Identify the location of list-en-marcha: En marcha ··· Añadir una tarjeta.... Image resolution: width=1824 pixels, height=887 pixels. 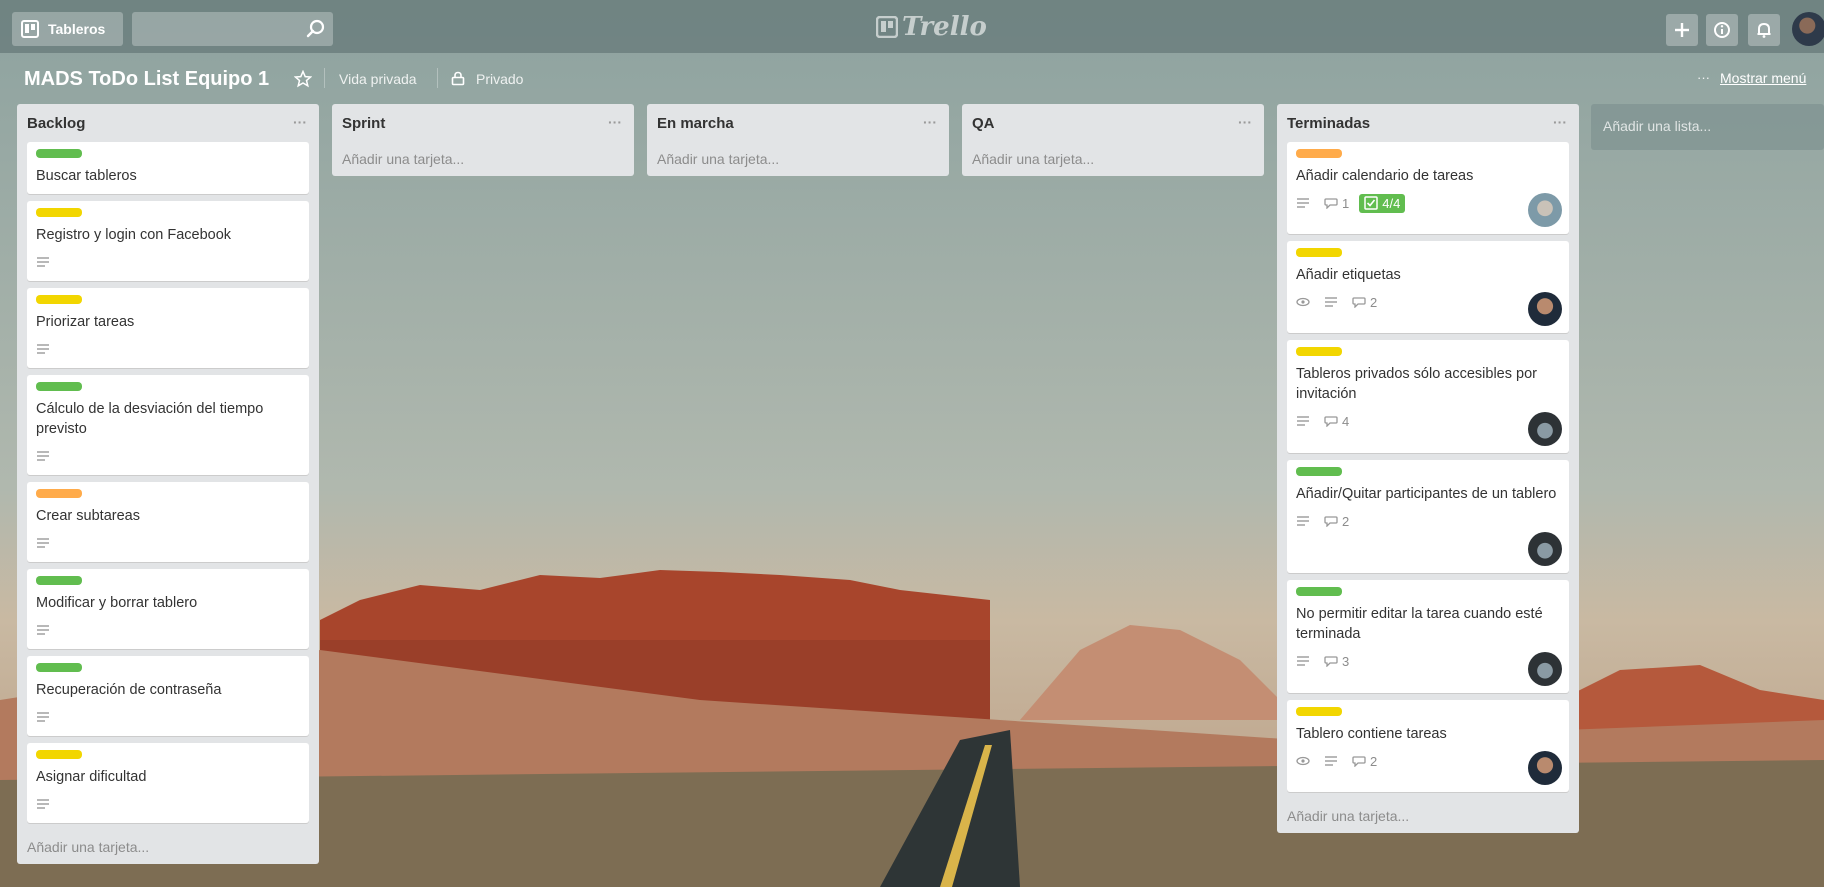
(798, 140).